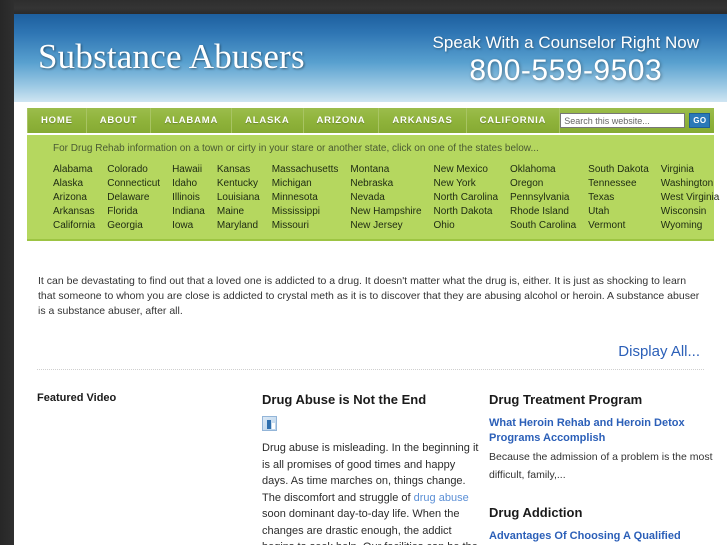 The width and height of the screenshot is (727, 545). I want to click on sidebar-heading-drug-addiction: Drug Addiction, so click(536, 512).